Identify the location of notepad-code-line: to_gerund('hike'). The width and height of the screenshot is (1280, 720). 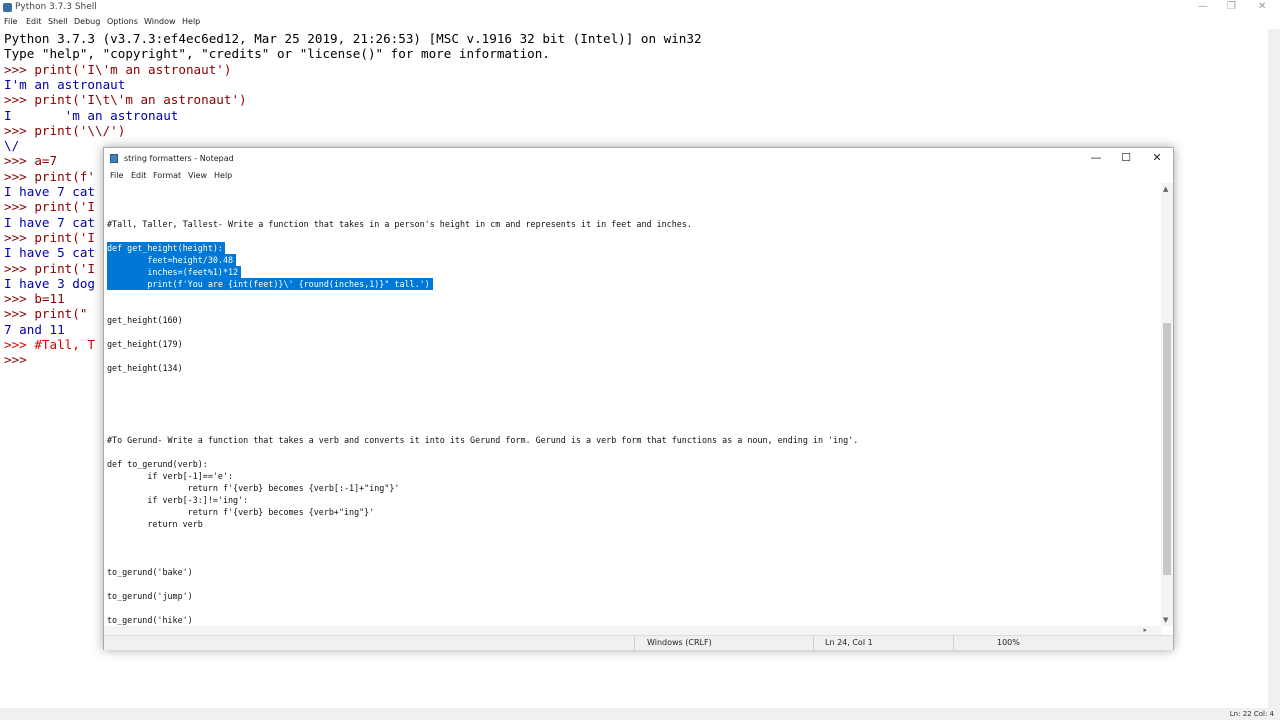
(150, 620).